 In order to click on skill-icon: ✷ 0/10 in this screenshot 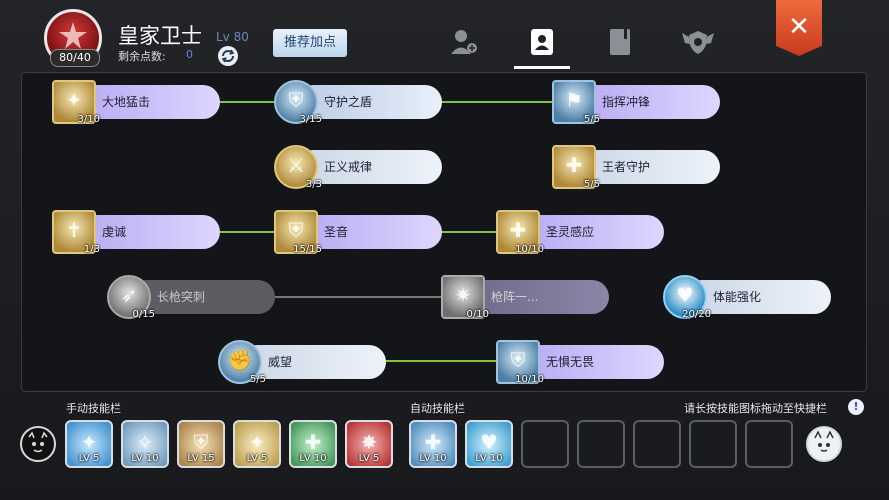, I will do `click(465, 297)`.